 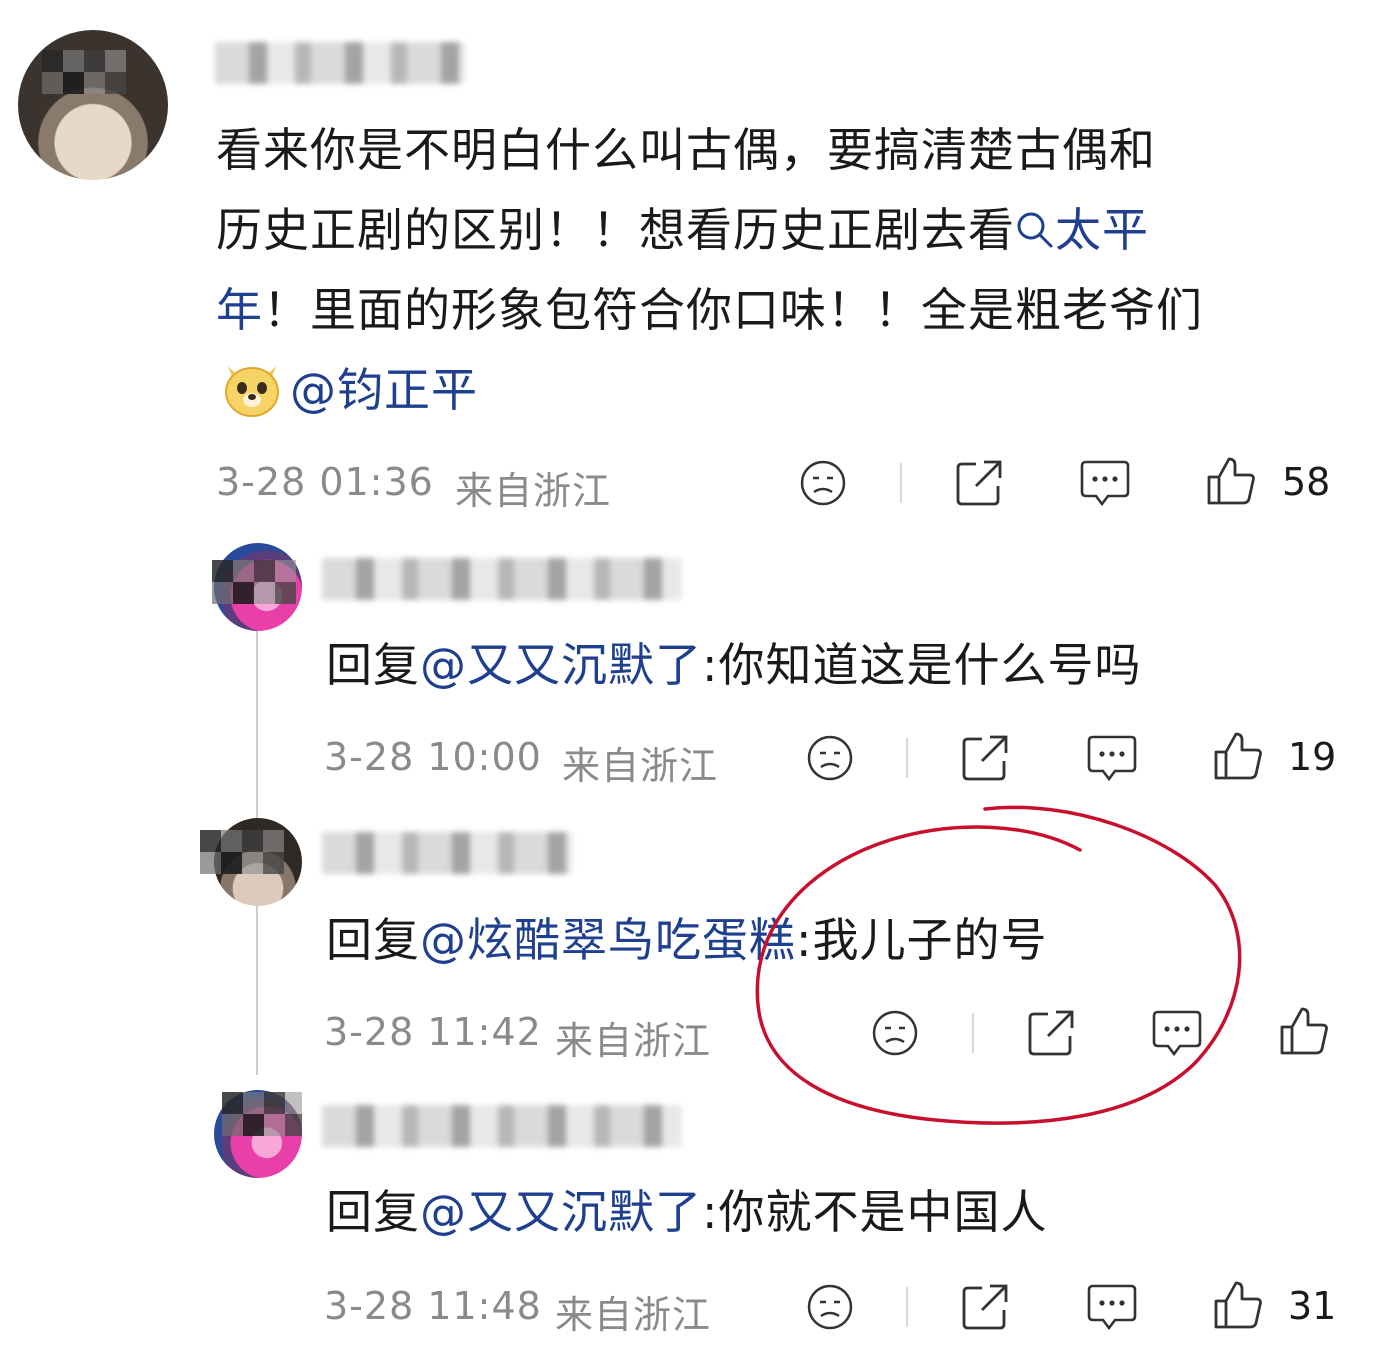 I want to click on comment-time: 3-28 01:36, so click(x=325, y=482).